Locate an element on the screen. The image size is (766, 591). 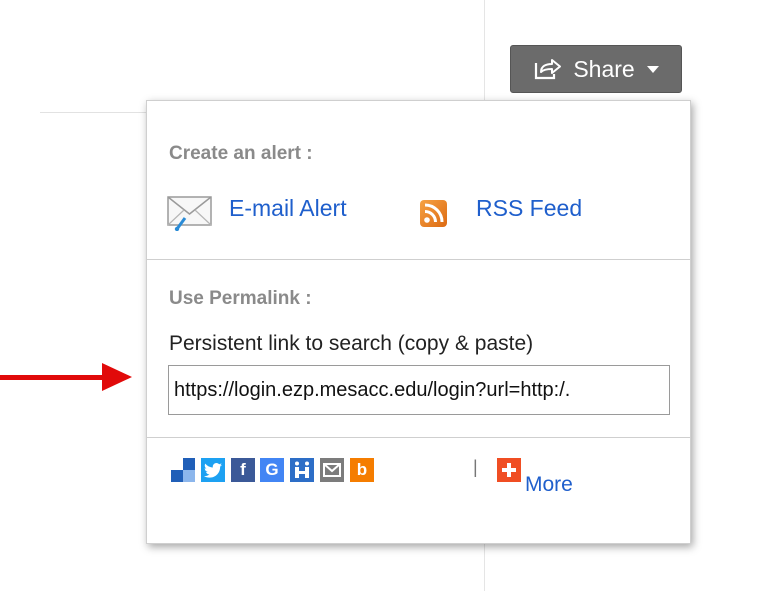
permalink-title: Use Permalink : is located at coordinates (240, 298).